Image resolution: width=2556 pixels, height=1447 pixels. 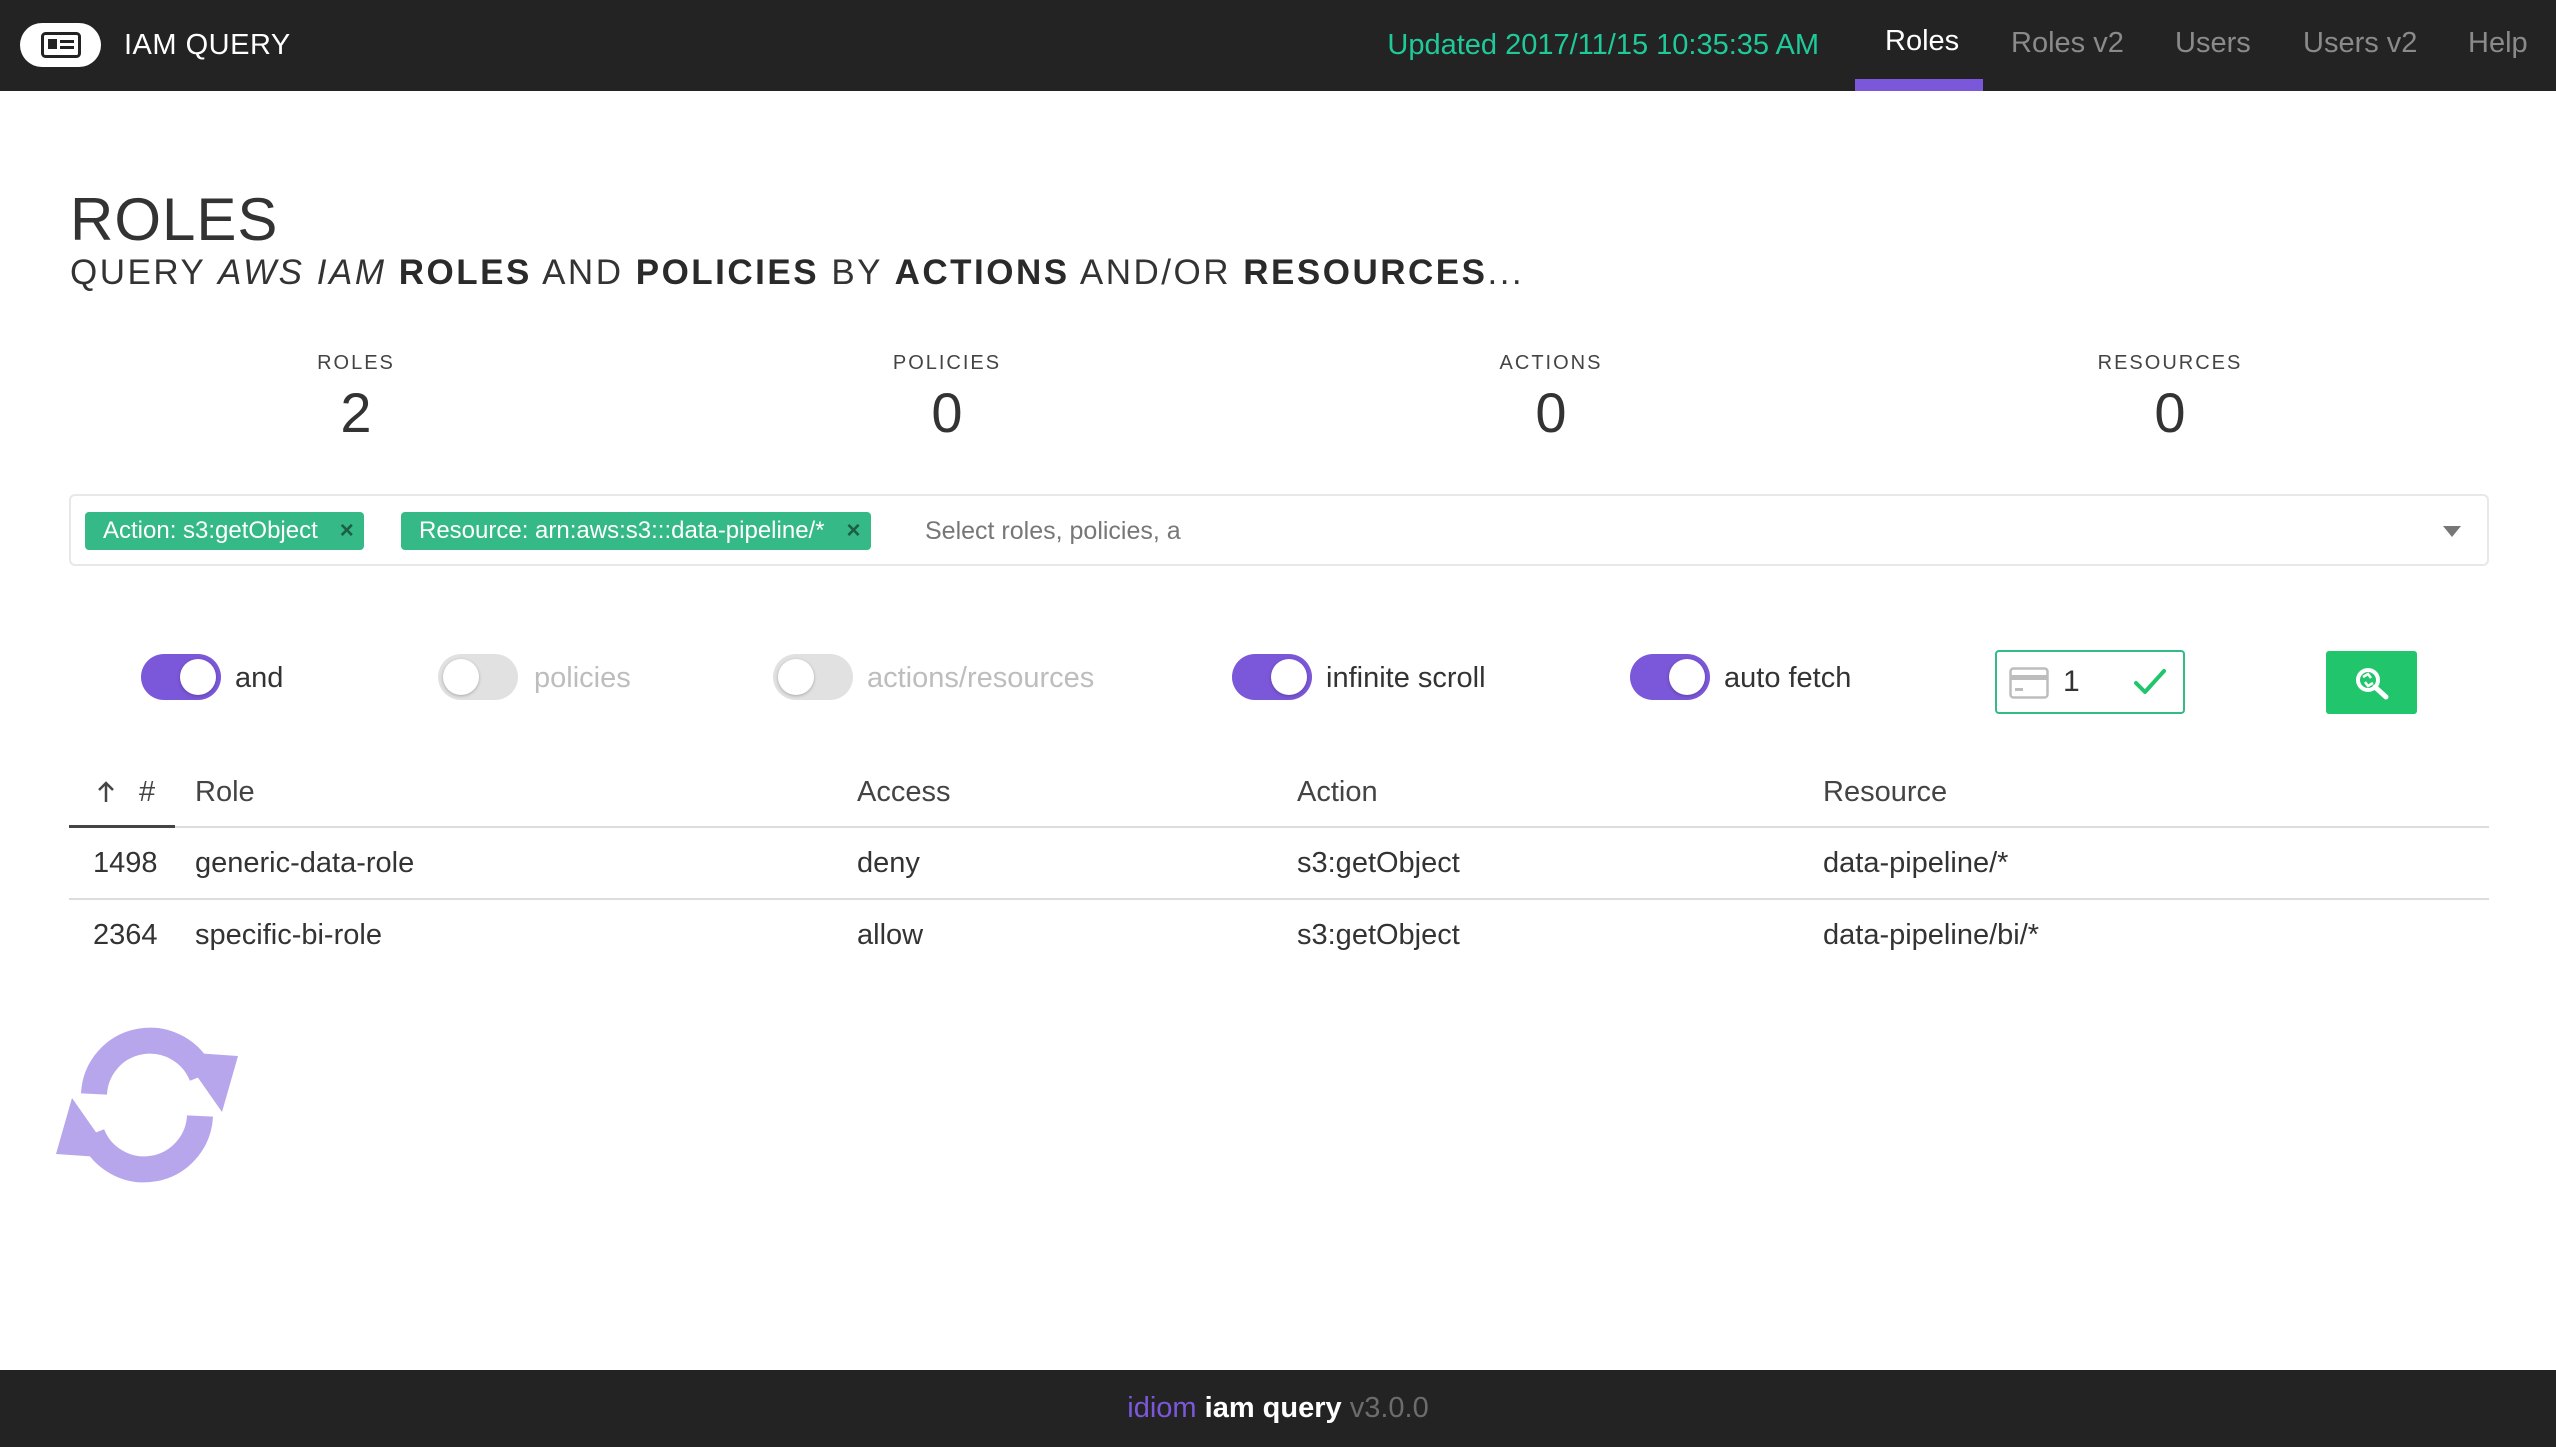 I want to click on stat-label: ROLES, so click(x=356, y=363).